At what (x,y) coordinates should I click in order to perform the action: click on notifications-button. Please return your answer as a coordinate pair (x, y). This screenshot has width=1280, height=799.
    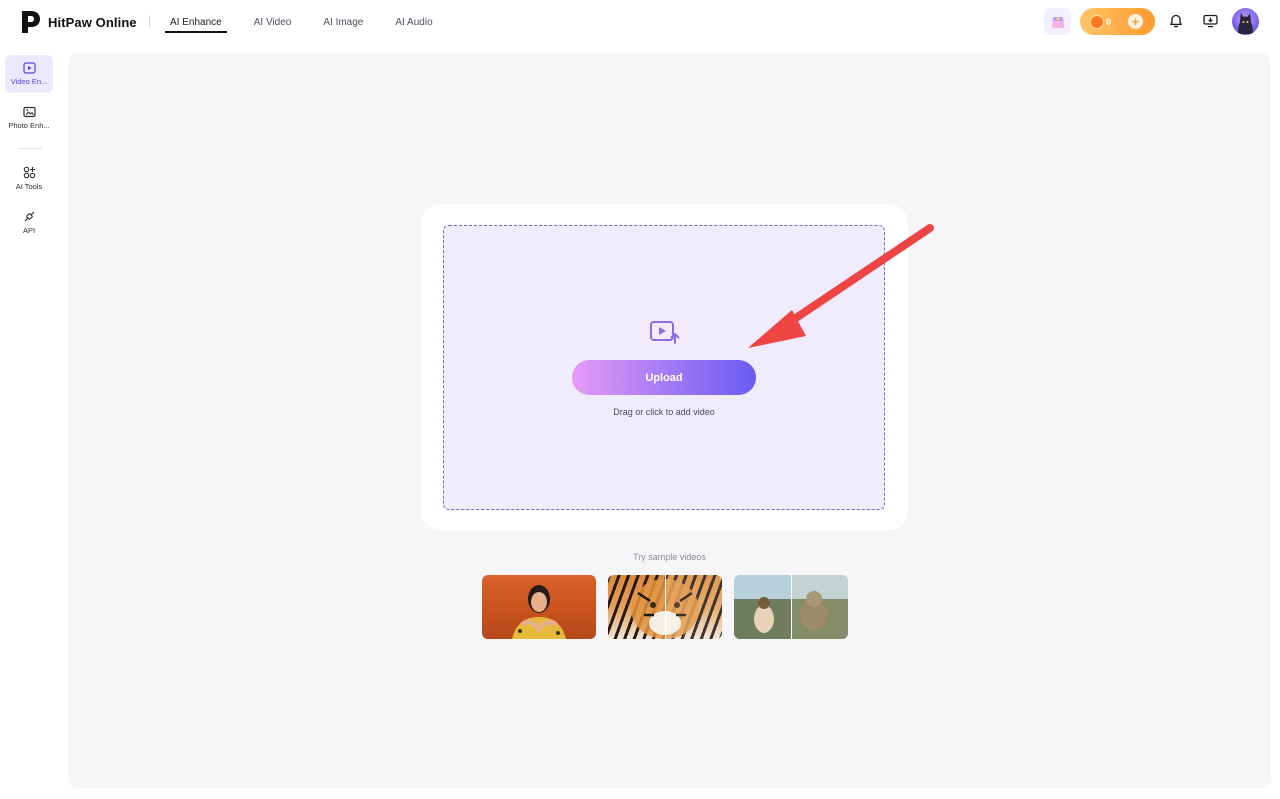
    Looking at the image, I should click on (1176, 21).